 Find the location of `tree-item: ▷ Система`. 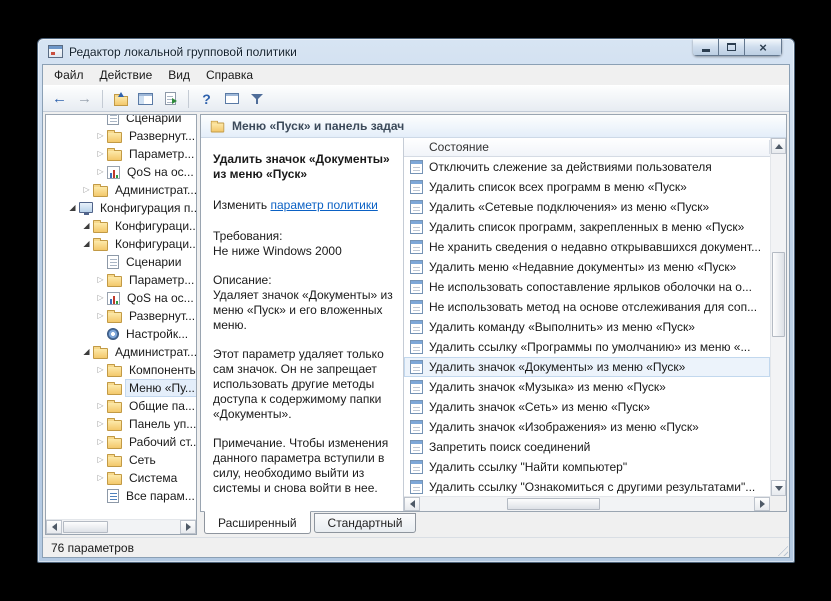

tree-item: ▷ Система is located at coordinates (121, 478).